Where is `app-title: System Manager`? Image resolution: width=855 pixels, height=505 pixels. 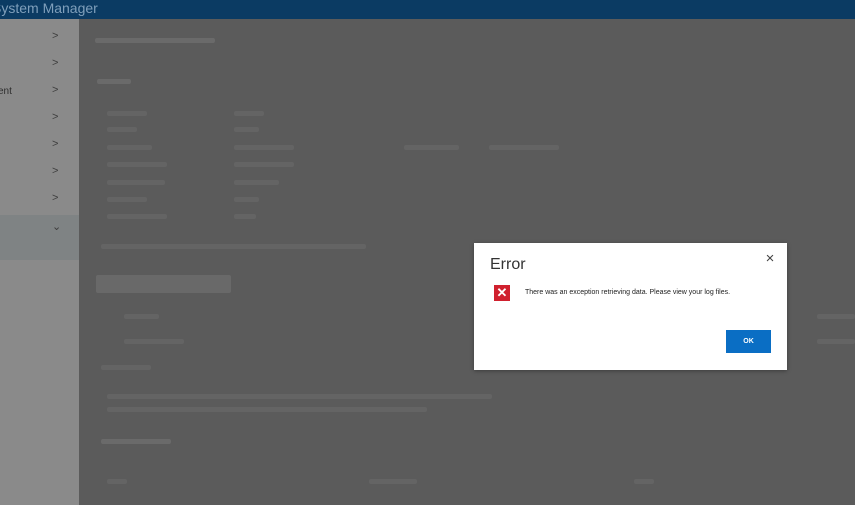 app-title: System Manager is located at coordinates (49, 8).